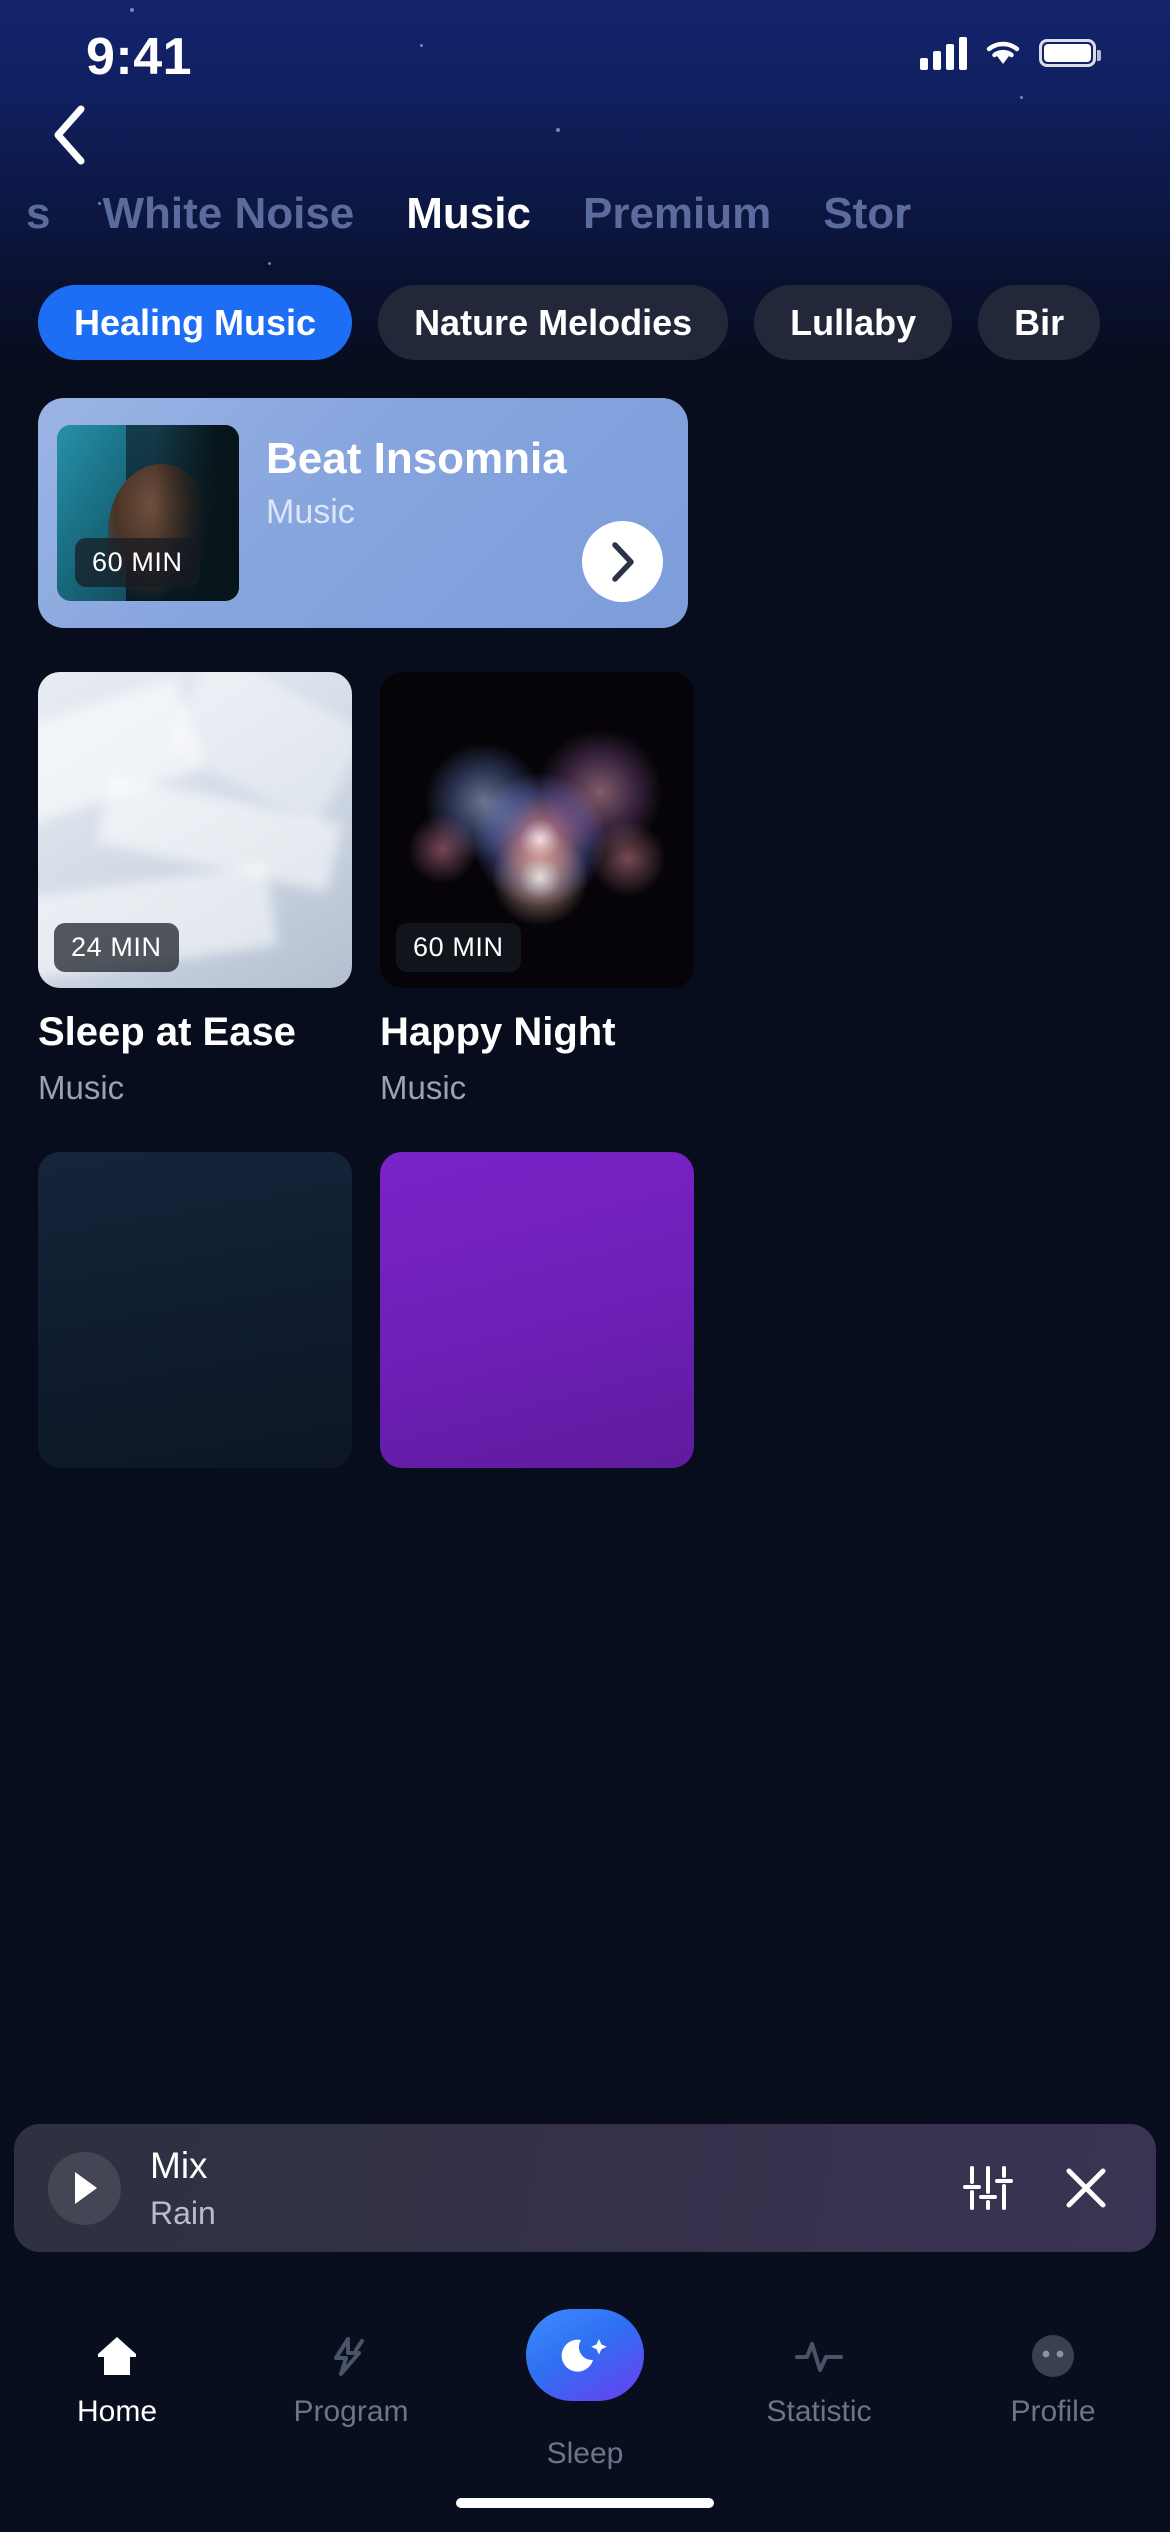 This screenshot has height=2532, width=1170. I want to click on chip-label: Bir, so click(1039, 322).